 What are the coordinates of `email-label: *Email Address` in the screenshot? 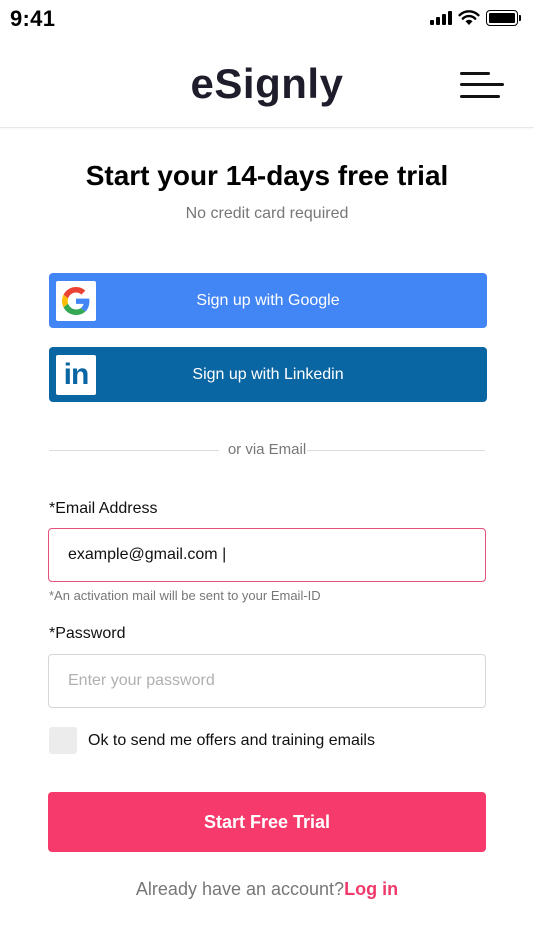 It's located at (103, 508).